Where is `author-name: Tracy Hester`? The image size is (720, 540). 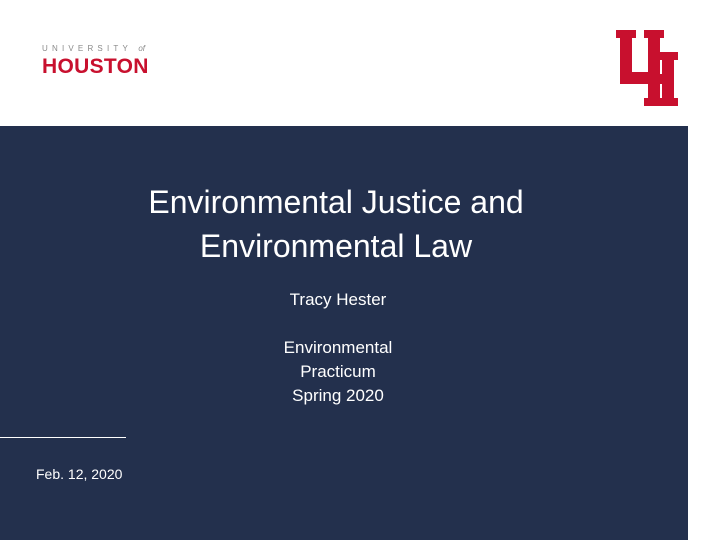
author-name: Tracy Hester is located at coordinates (338, 299).